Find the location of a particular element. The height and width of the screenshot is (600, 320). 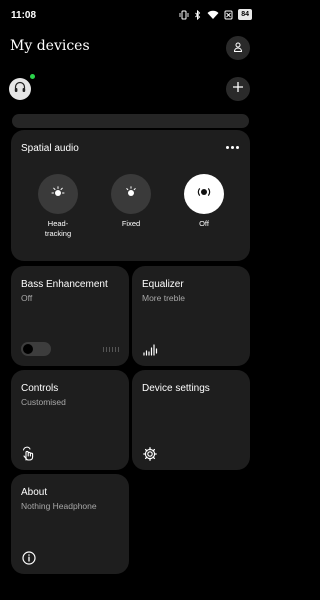

status-icons: 84 is located at coordinates (215, 14).